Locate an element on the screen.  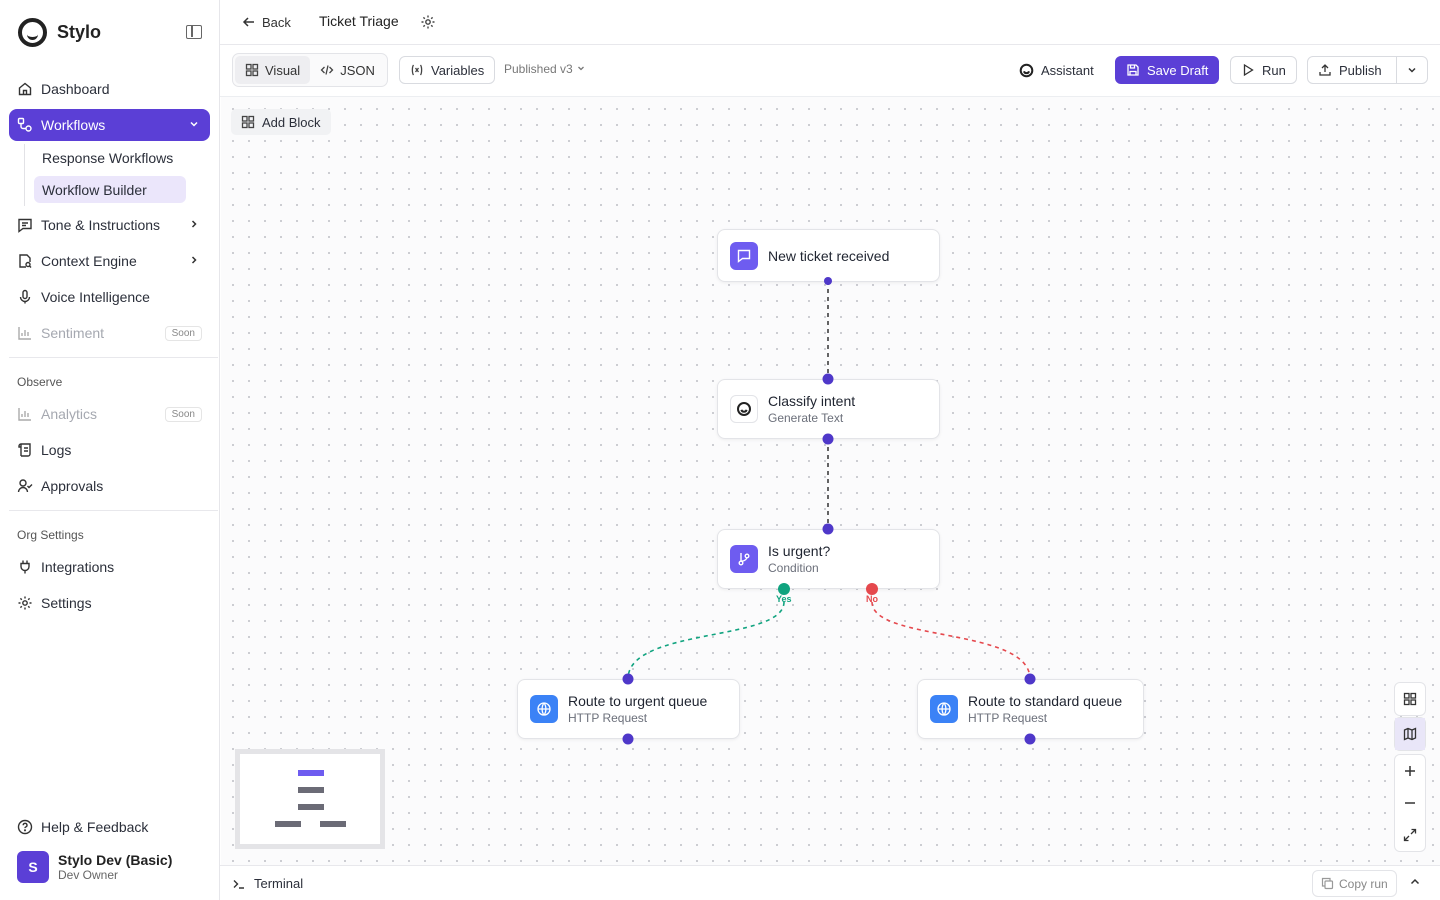
section-label-observe: Observe is located at coordinates (40, 382).